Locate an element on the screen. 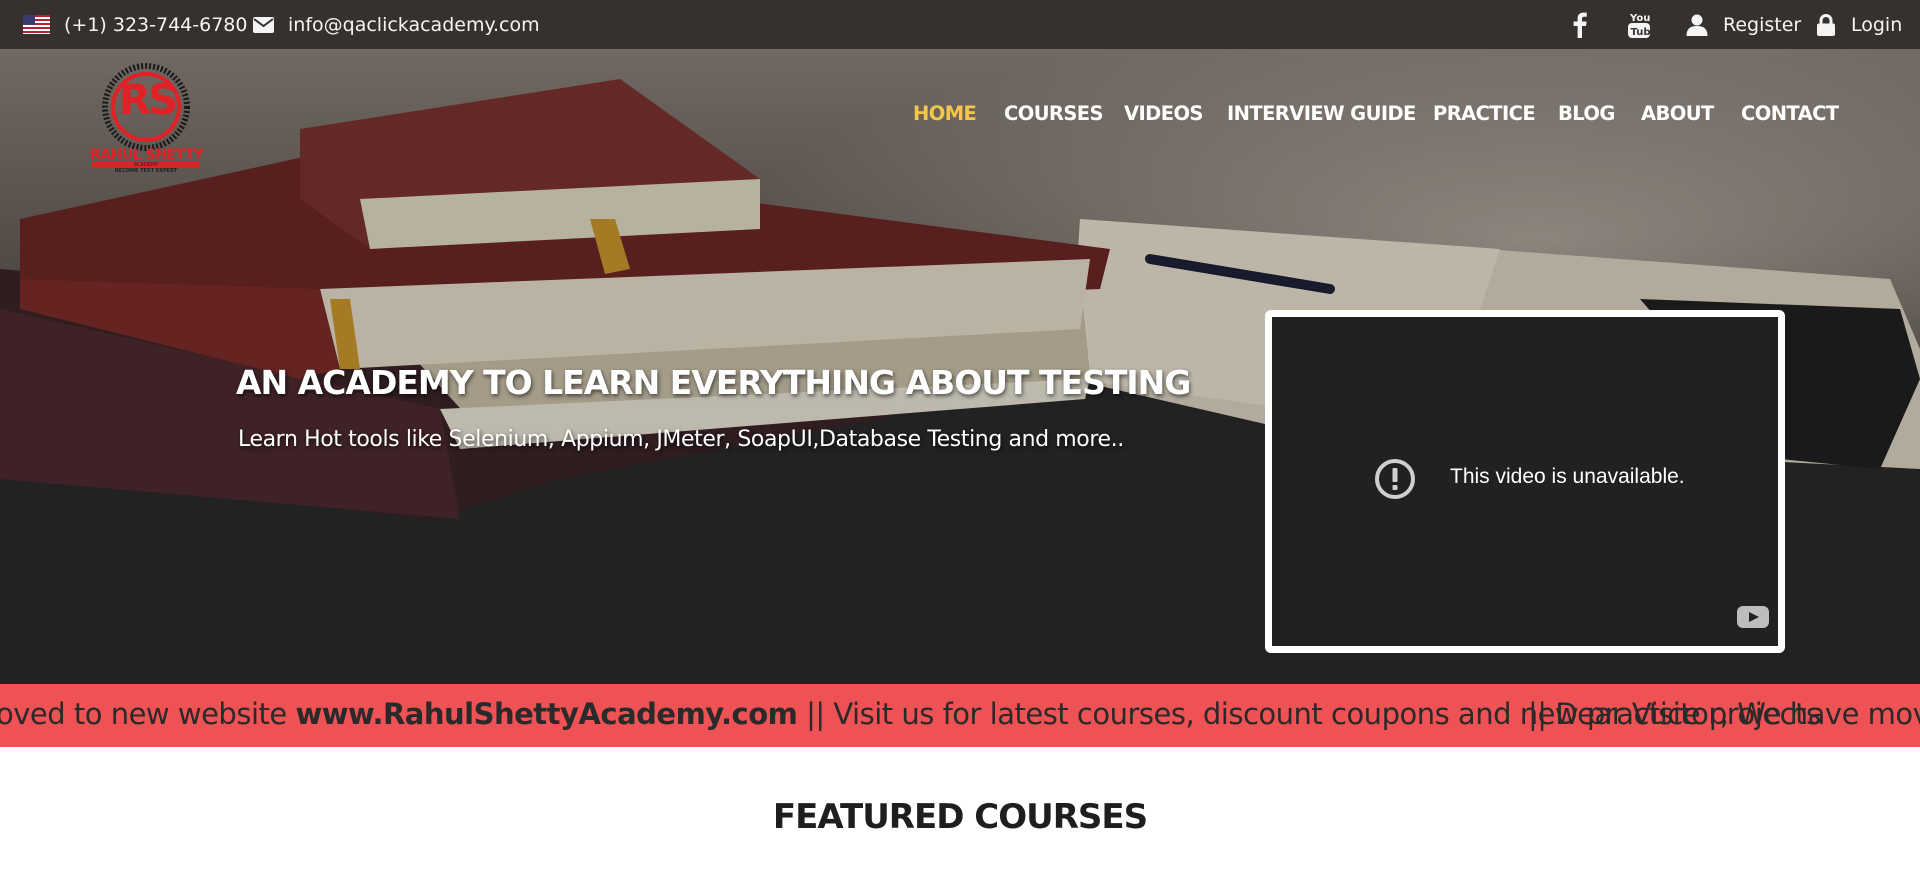 Image resolution: width=1920 pixels, height=892 pixels. nav-interview-guide: INTERVIEW GUIDE is located at coordinates (1321, 113).